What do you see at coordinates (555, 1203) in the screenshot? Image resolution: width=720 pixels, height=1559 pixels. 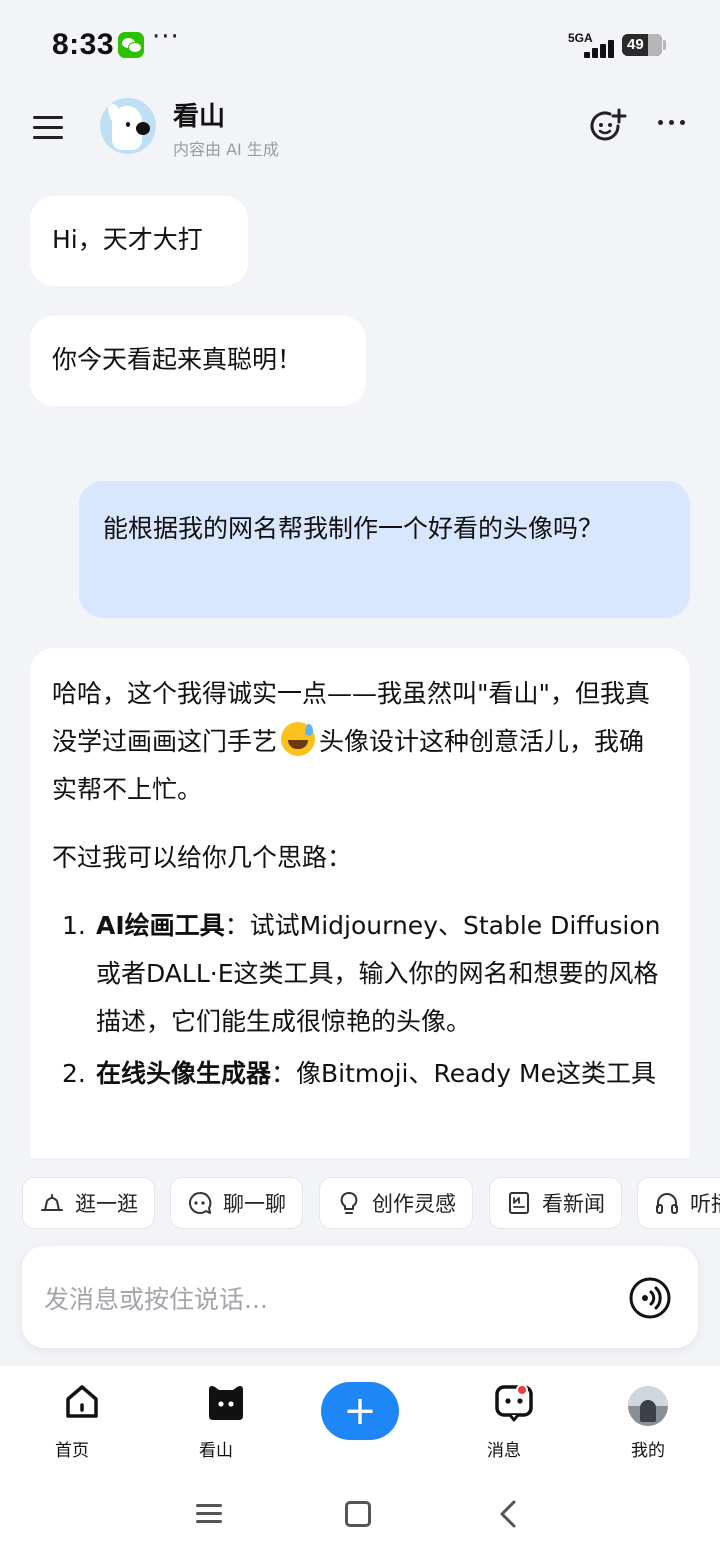 I see `chip-news: 看新闻` at bounding box center [555, 1203].